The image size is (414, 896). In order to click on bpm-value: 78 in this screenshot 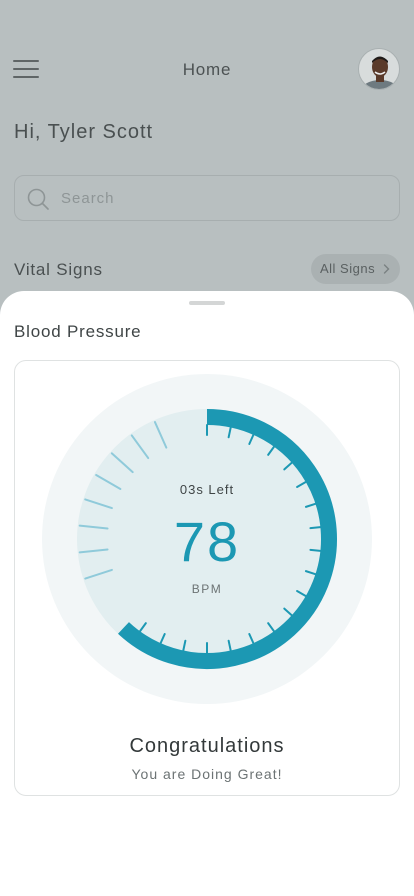, I will do `click(207, 541)`.